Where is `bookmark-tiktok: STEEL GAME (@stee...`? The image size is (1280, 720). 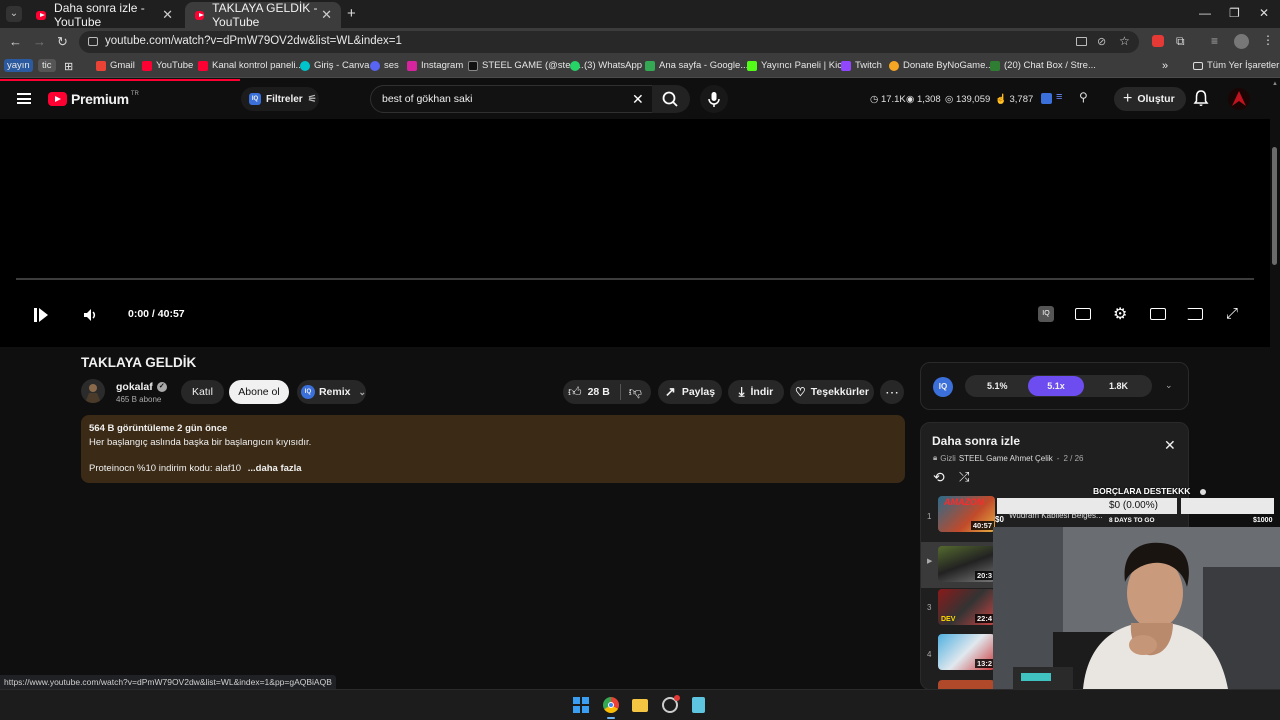
bookmark-tiktok: STEEL GAME (@stee... is located at coordinates (526, 65).